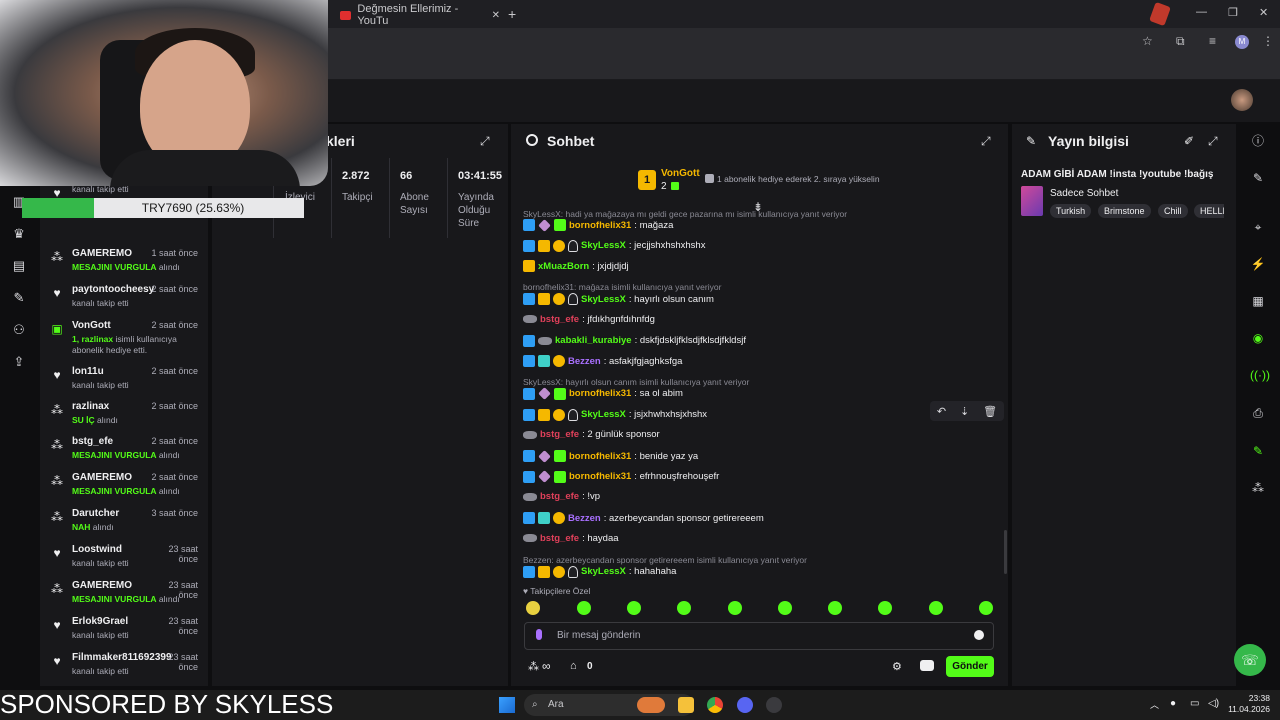 The height and width of the screenshot is (720, 1280). I want to click on trash-icon: 🗑, so click(990, 411).